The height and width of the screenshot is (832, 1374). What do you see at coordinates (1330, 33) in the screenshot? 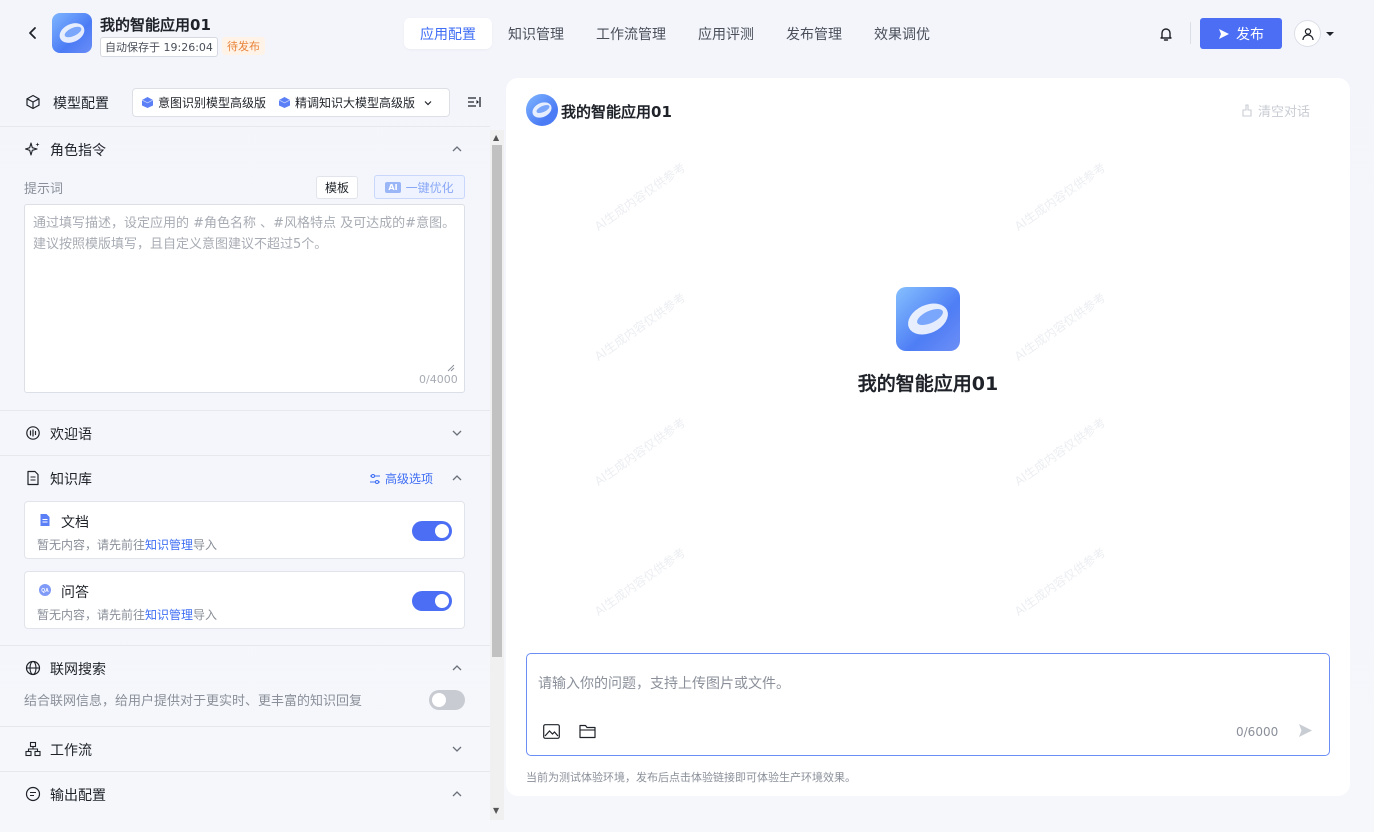
I see `caret-down-icon` at bounding box center [1330, 33].